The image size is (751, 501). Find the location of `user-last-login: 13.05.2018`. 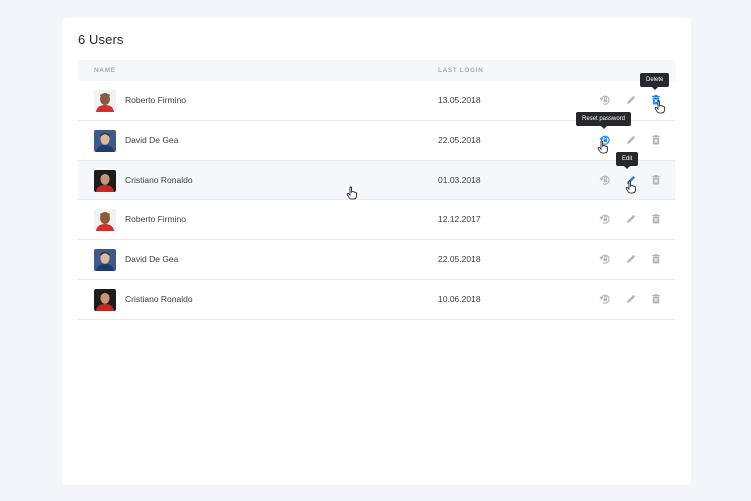

user-last-login: 13.05.2018 is located at coordinates (459, 100).